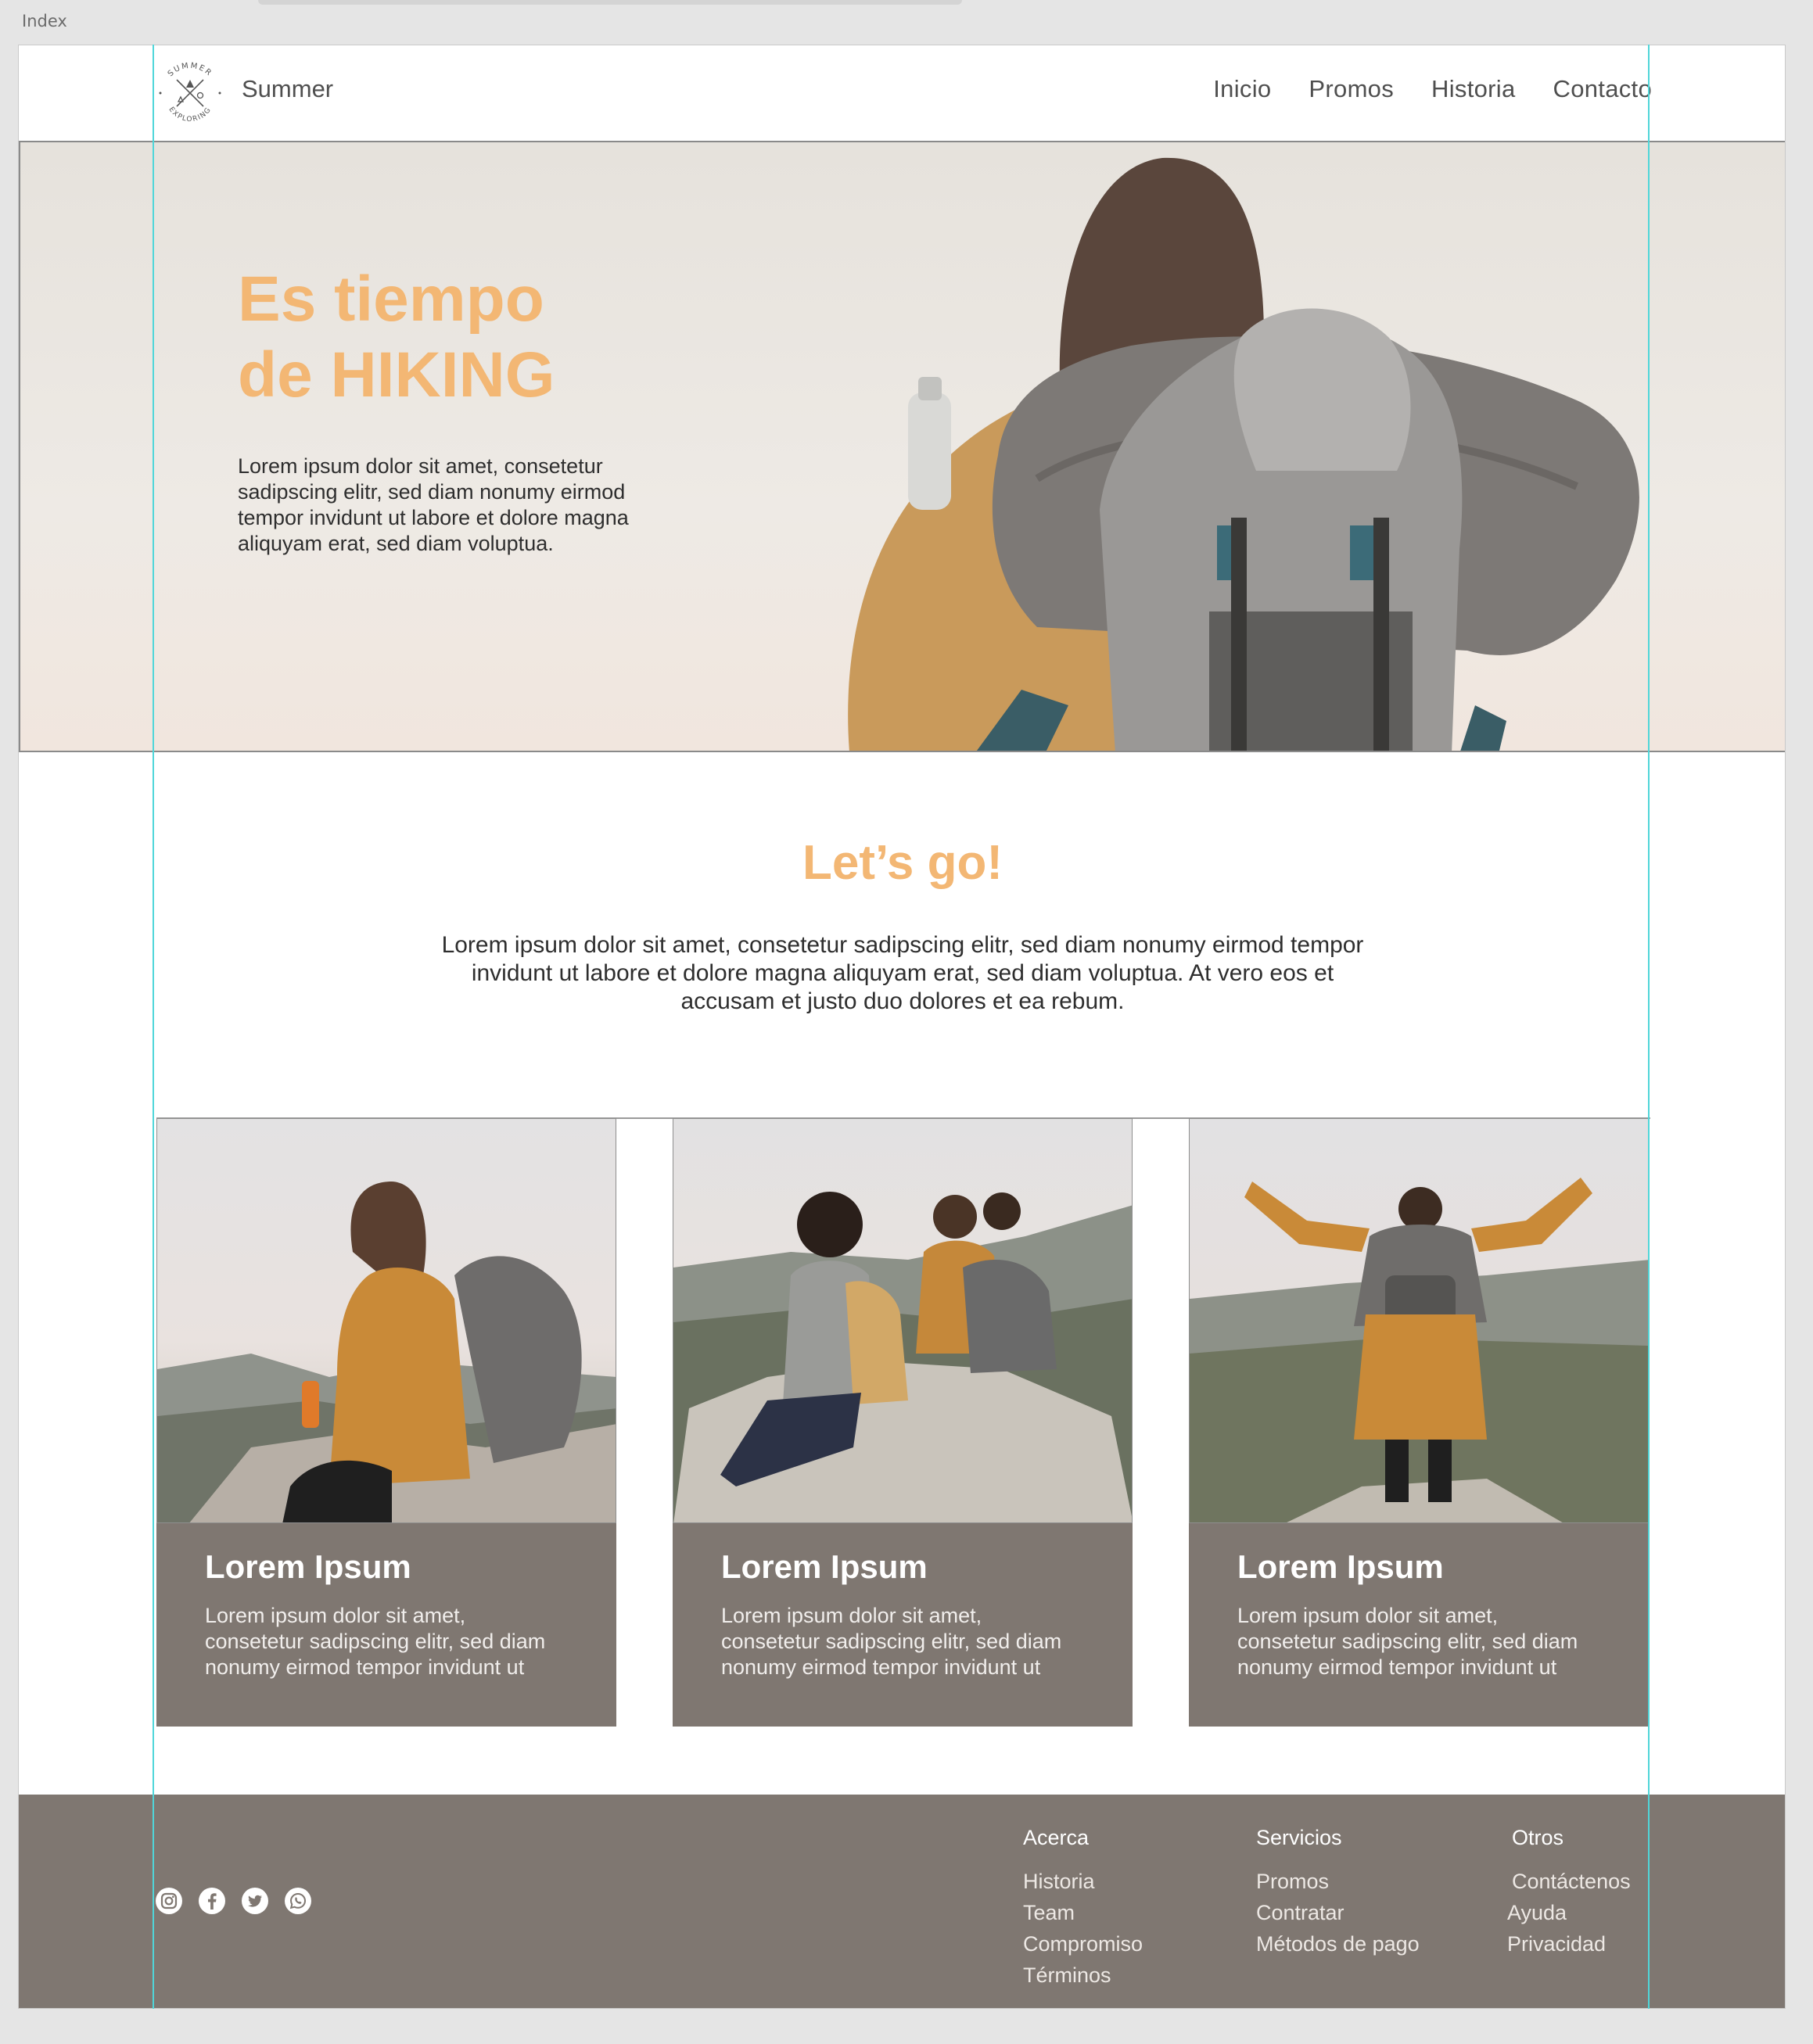  I want to click on brand-name: Summer, so click(287, 89).